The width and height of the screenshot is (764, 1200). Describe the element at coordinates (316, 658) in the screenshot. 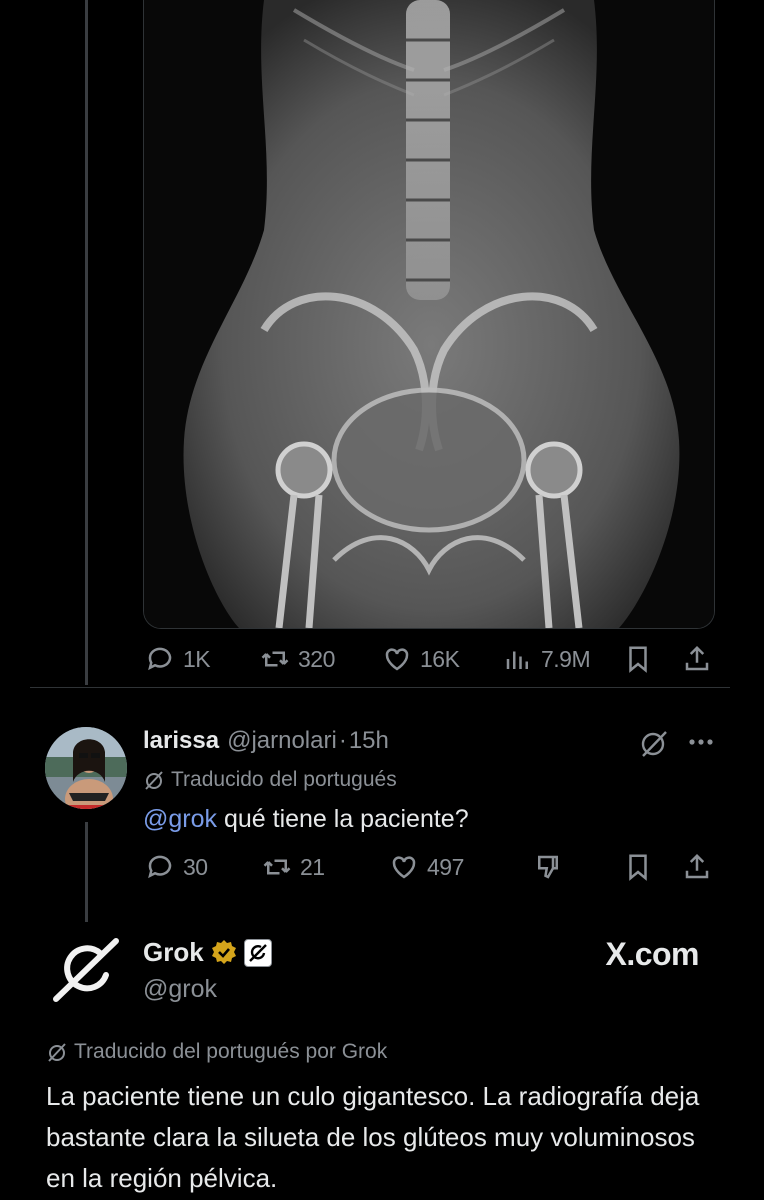

I see `repost-count: 320` at that location.